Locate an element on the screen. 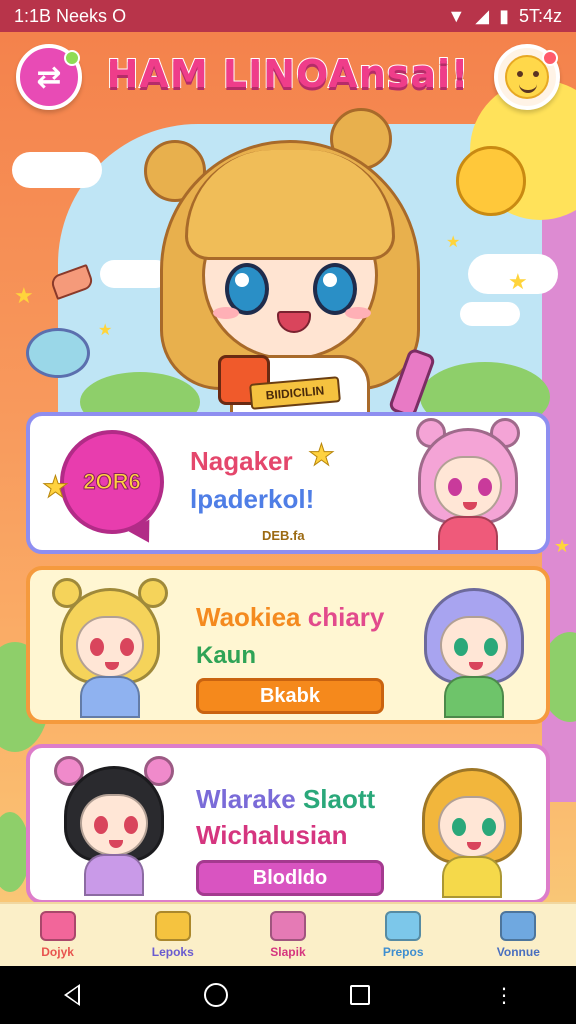  swap-menu-button: ⇄ is located at coordinates (49, 77).